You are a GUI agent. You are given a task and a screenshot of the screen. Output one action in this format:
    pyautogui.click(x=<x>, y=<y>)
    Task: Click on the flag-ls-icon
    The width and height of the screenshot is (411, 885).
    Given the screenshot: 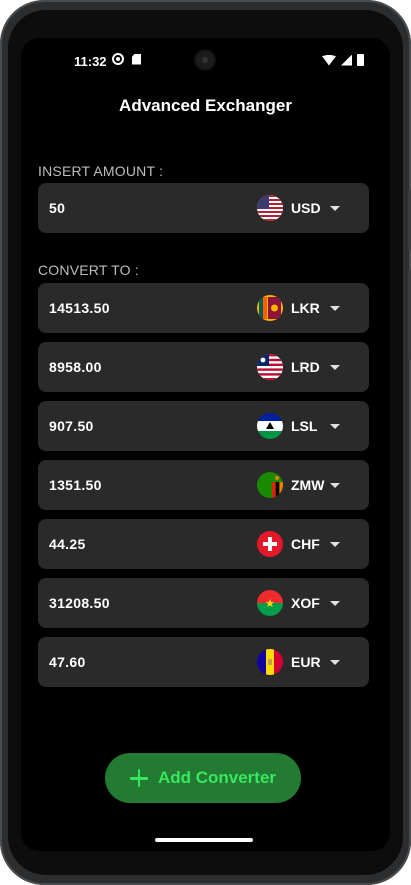 What is the action you would take?
    pyautogui.click(x=270, y=426)
    